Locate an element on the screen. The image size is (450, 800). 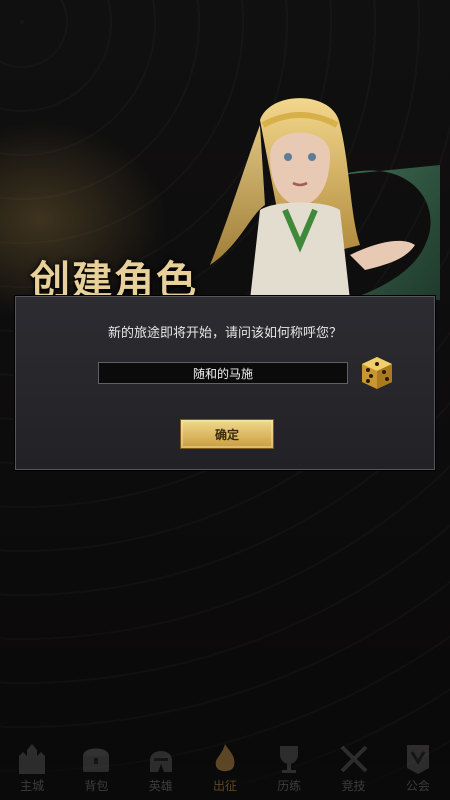
nav-label: 竞技 is located at coordinates (353, 786).